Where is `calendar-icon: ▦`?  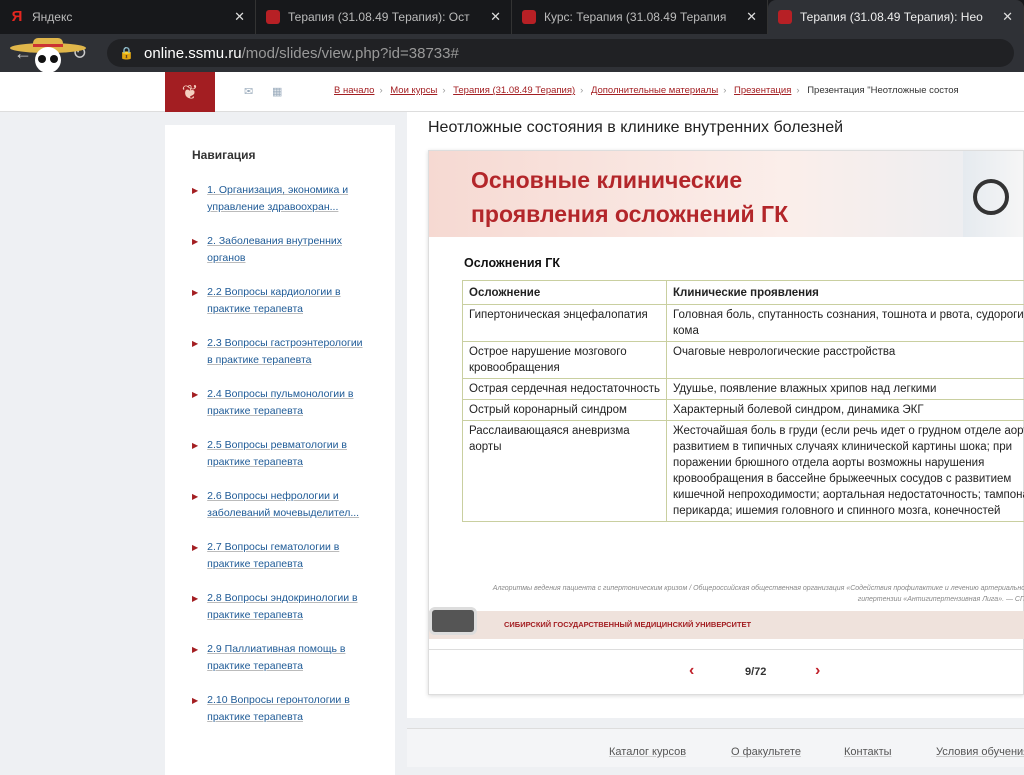 calendar-icon: ▦ is located at coordinates (277, 91).